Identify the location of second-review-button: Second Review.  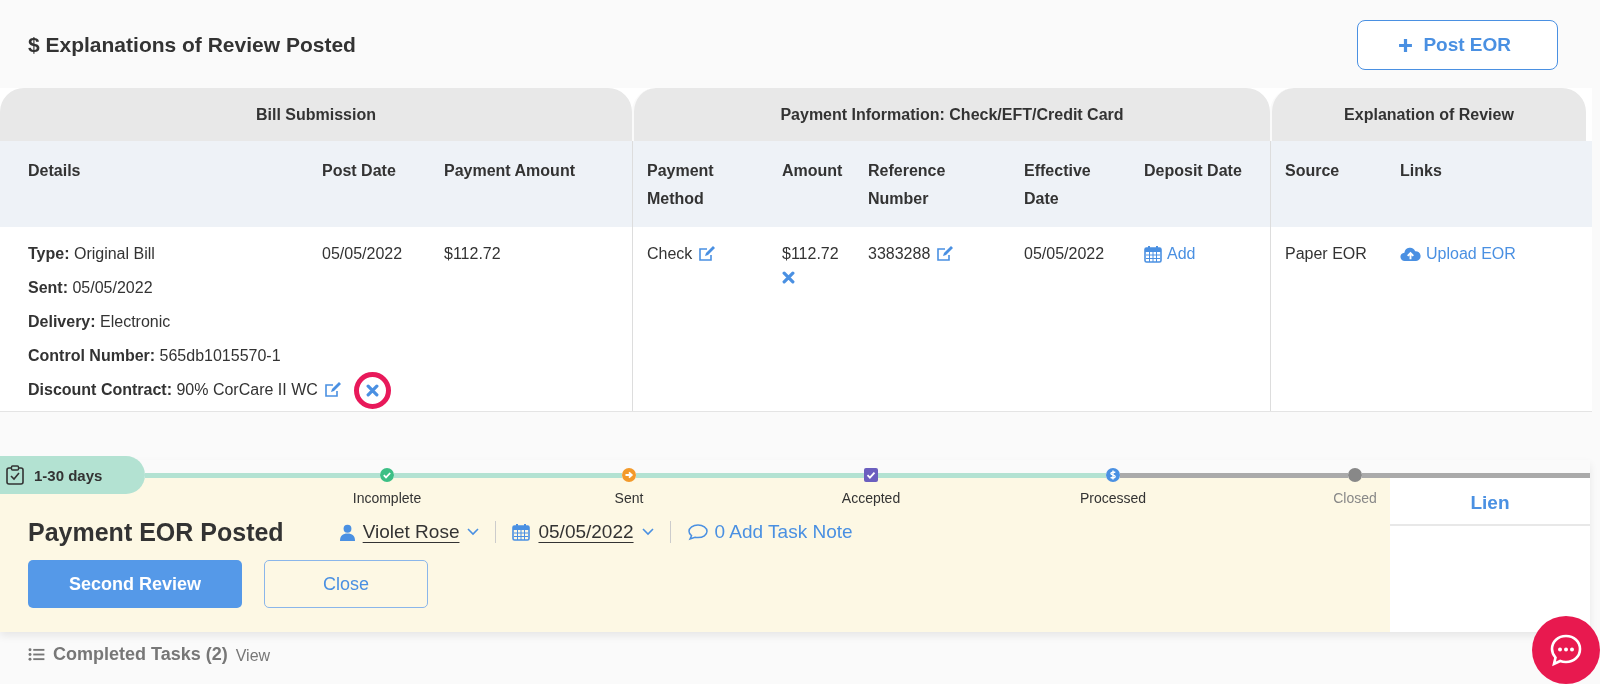
(135, 584).